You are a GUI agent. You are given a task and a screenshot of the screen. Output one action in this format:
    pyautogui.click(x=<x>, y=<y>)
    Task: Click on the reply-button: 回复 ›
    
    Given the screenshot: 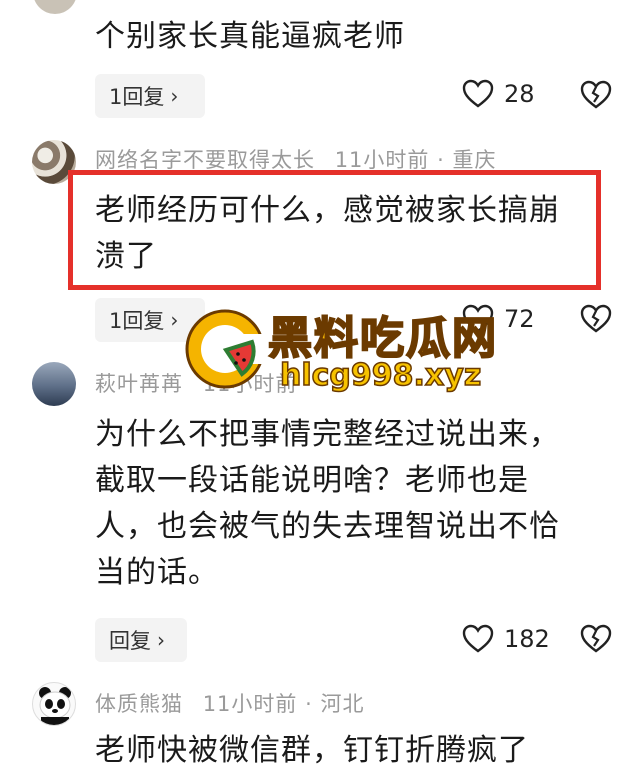 What is the action you would take?
    pyautogui.click(x=141, y=640)
    